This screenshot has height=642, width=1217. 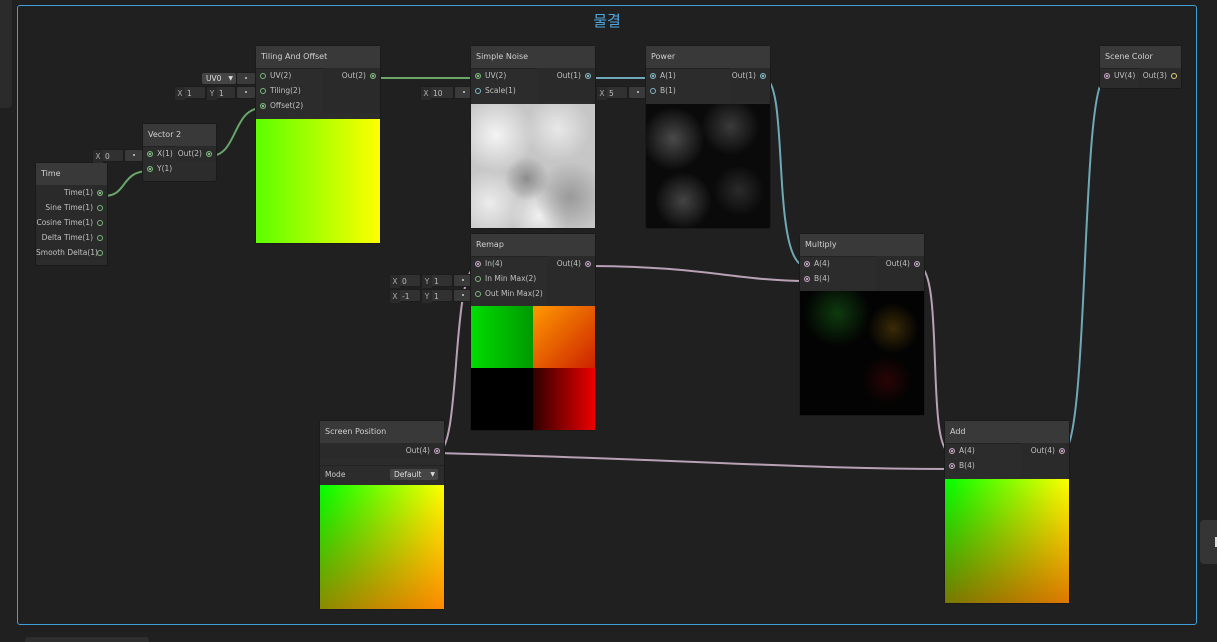 I want to click on tiling-out-port: Out(2), so click(x=351, y=75).